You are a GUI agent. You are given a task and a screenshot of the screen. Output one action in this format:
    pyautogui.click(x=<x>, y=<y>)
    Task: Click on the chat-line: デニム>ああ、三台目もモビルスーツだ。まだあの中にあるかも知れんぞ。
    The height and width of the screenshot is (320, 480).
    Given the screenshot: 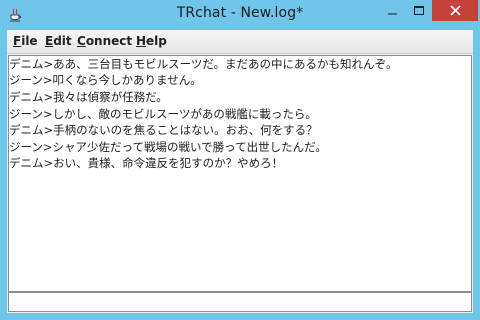 What is the action you would take?
    pyautogui.click(x=203, y=64)
    